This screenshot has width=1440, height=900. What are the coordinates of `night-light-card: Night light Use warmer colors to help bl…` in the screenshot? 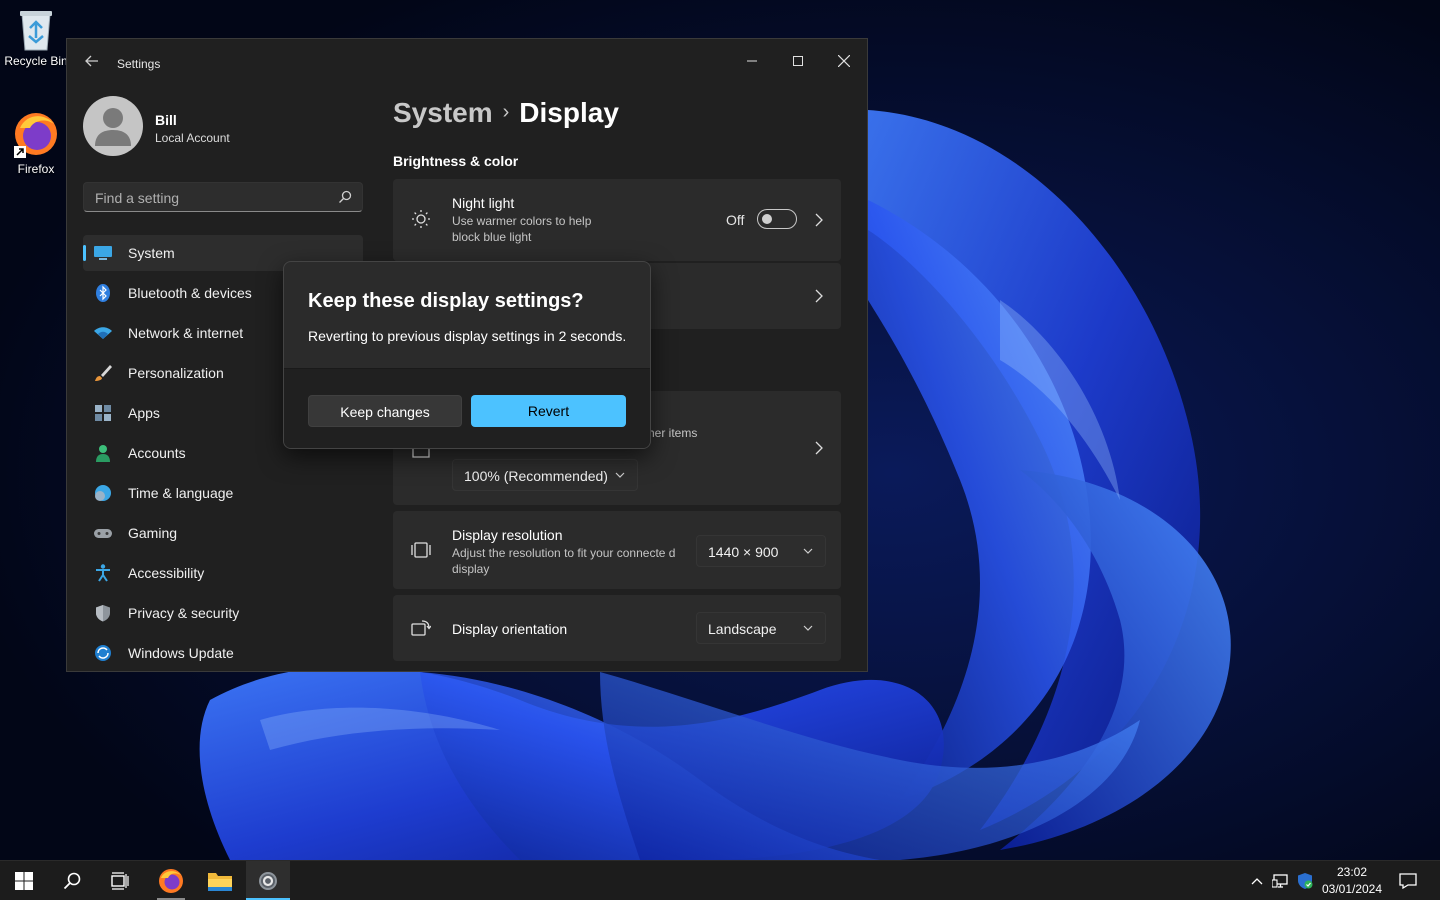 It's located at (617, 220).